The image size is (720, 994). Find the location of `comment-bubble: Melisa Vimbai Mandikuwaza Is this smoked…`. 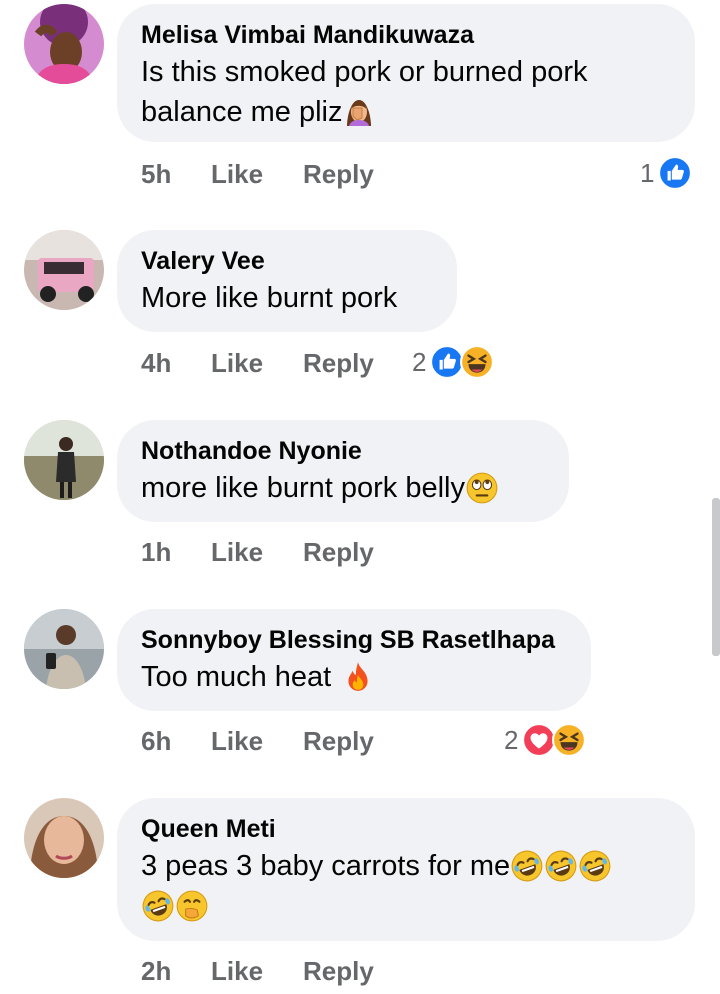

comment-bubble: Melisa Vimbai Mandikuwaza Is this smoked… is located at coordinates (406, 73).